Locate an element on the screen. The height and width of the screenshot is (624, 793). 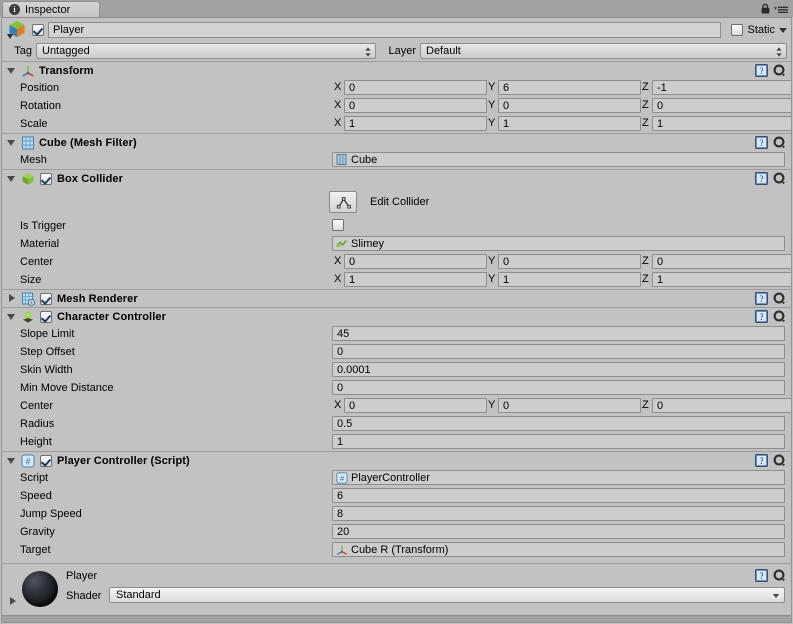
component-header-character-controller: Character Controller? is located at coordinates (396, 316).